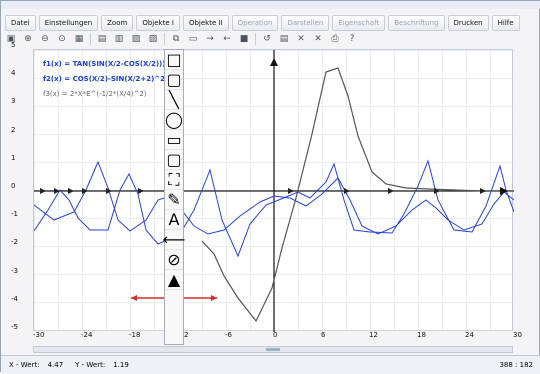 This screenshot has width=540, height=374. I want to click on cross-icon: ✕, so click(301, 39).